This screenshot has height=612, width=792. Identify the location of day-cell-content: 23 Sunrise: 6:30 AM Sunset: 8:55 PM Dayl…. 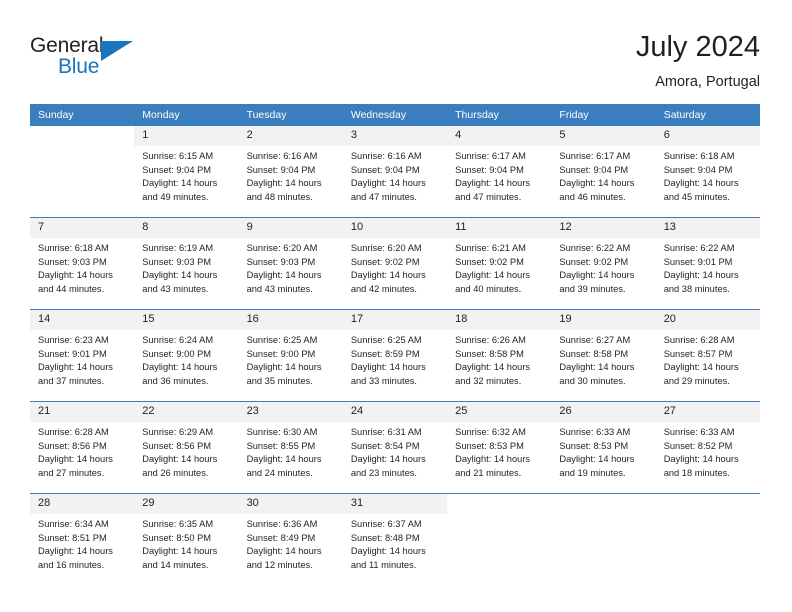
(290, 447).